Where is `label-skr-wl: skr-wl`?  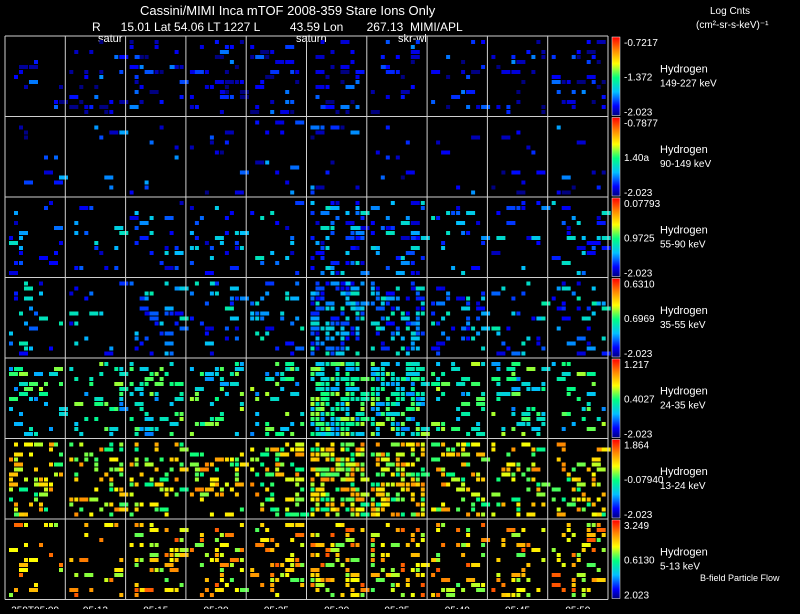 label-skr-wl: skr-wl is located at coordinates (412, 39).